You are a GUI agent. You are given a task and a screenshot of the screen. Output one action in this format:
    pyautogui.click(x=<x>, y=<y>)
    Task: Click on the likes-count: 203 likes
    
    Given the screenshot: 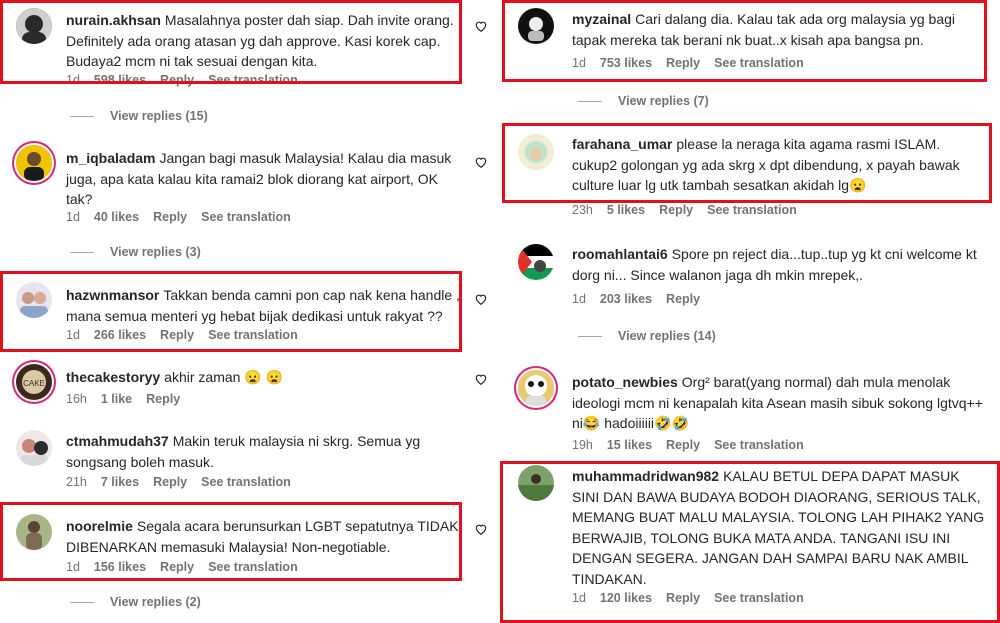 What is the action you would take?
    pyautogui.click(x=626, y=299)
    